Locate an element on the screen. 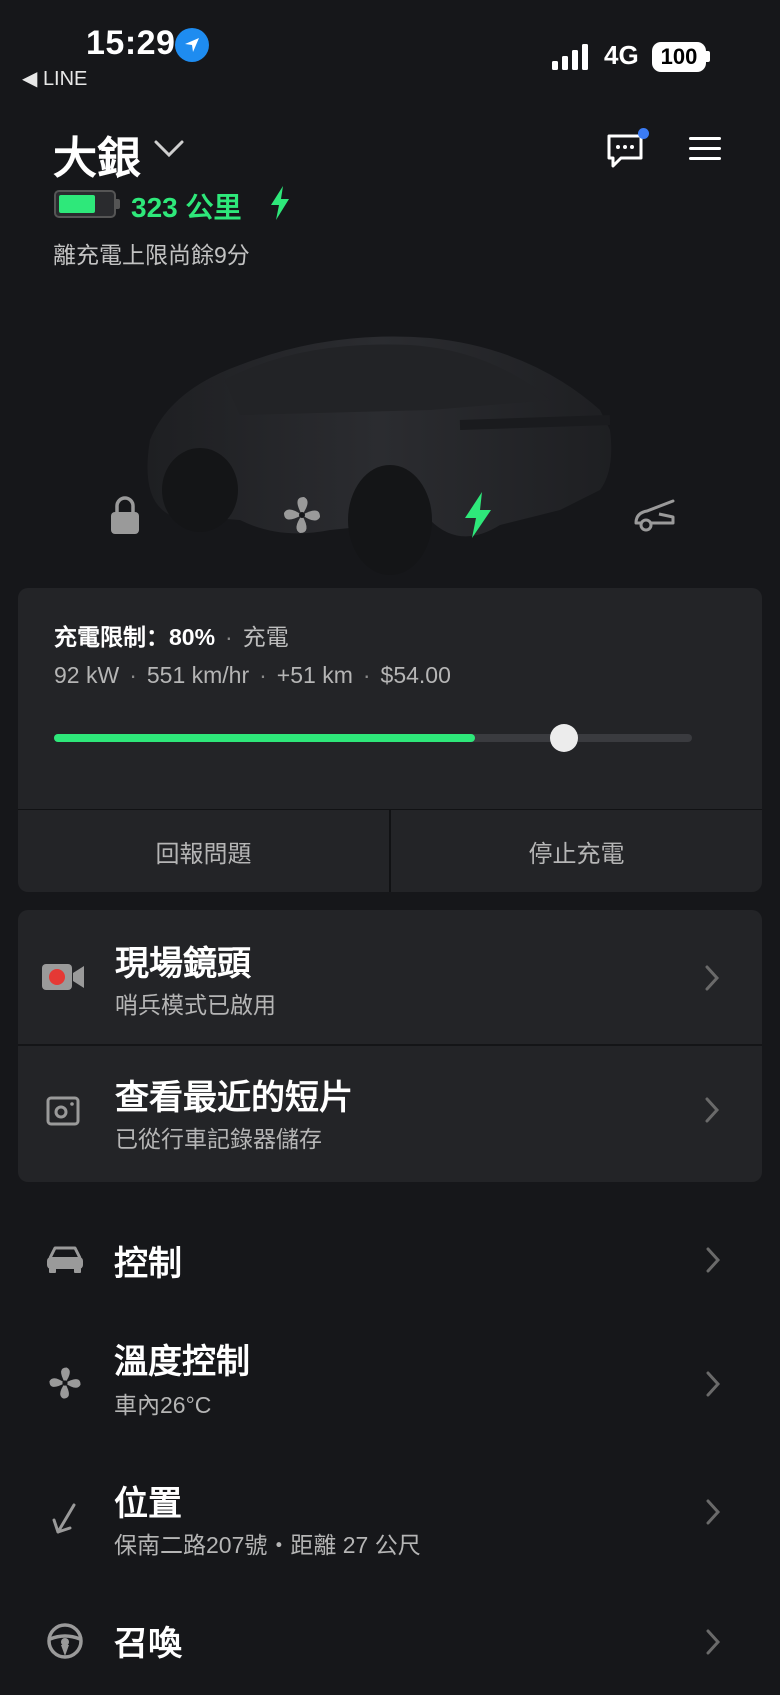 This screenshot has height=1695, width=780. location-subtitle: 保南二路207號・距離 27 公尺 is located at coordinates (267, 1545).